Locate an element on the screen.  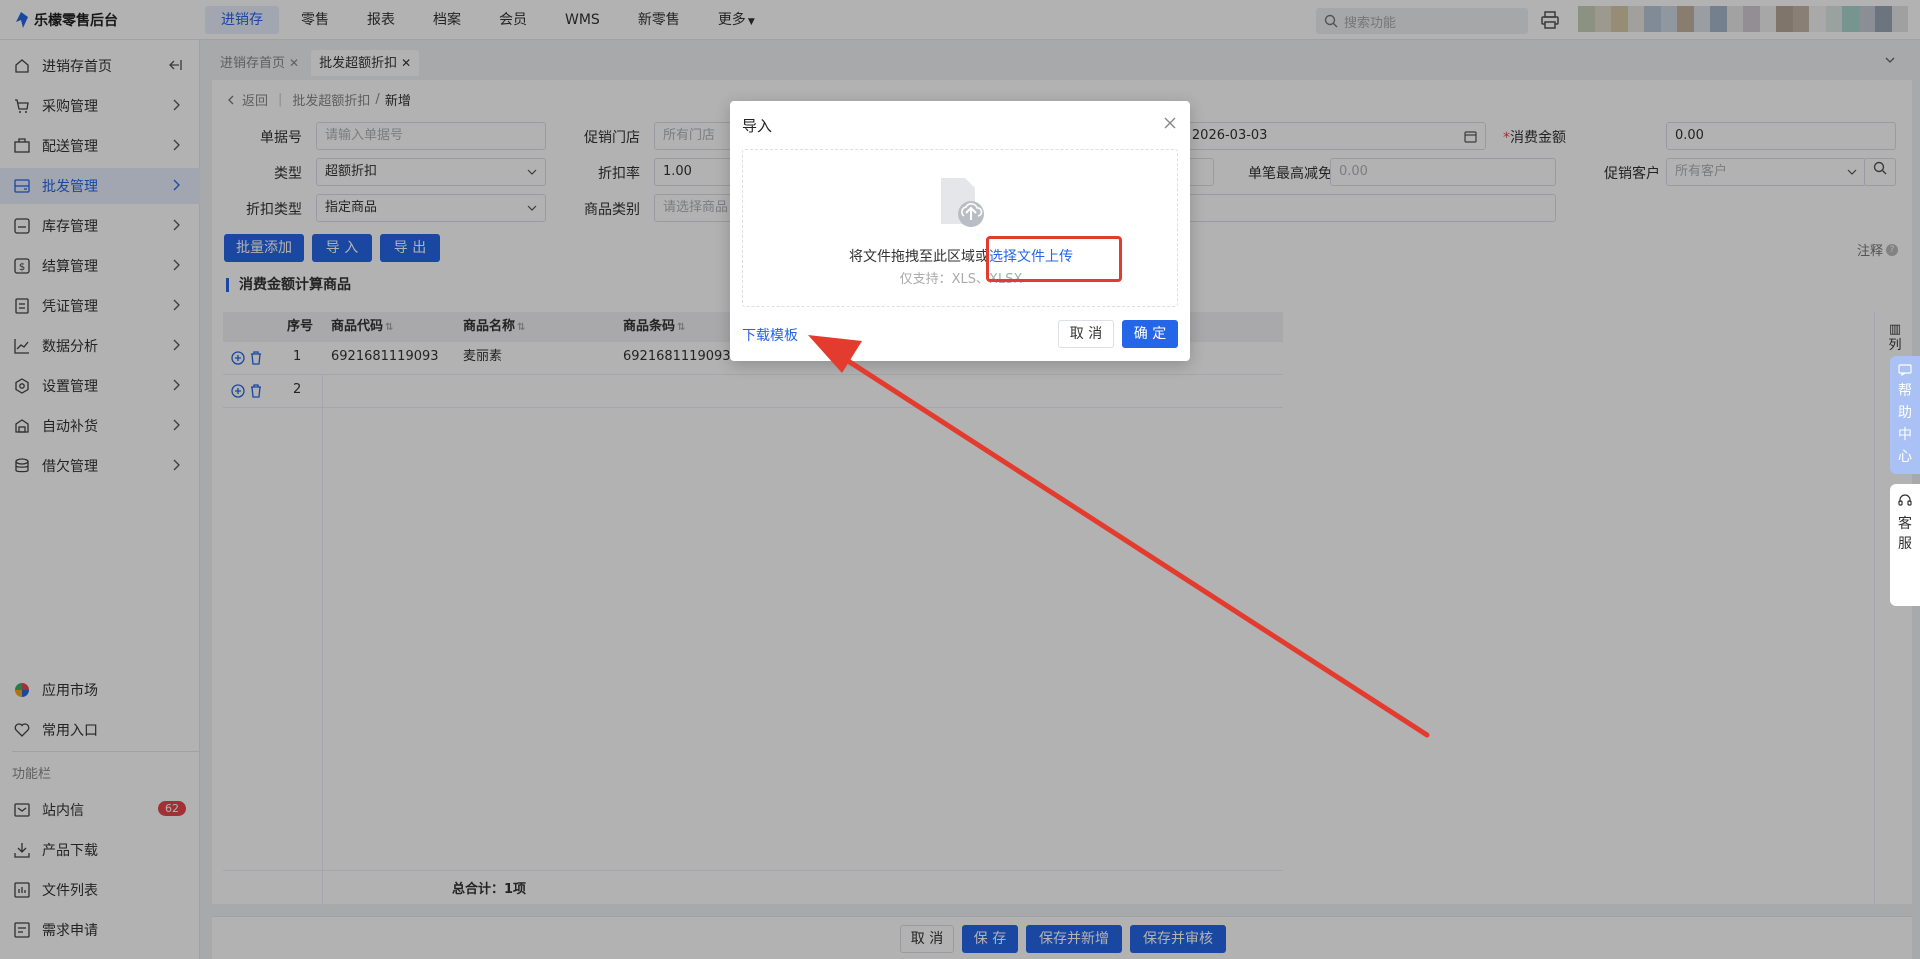
headset-icon is located at coordinates (1905, 500).